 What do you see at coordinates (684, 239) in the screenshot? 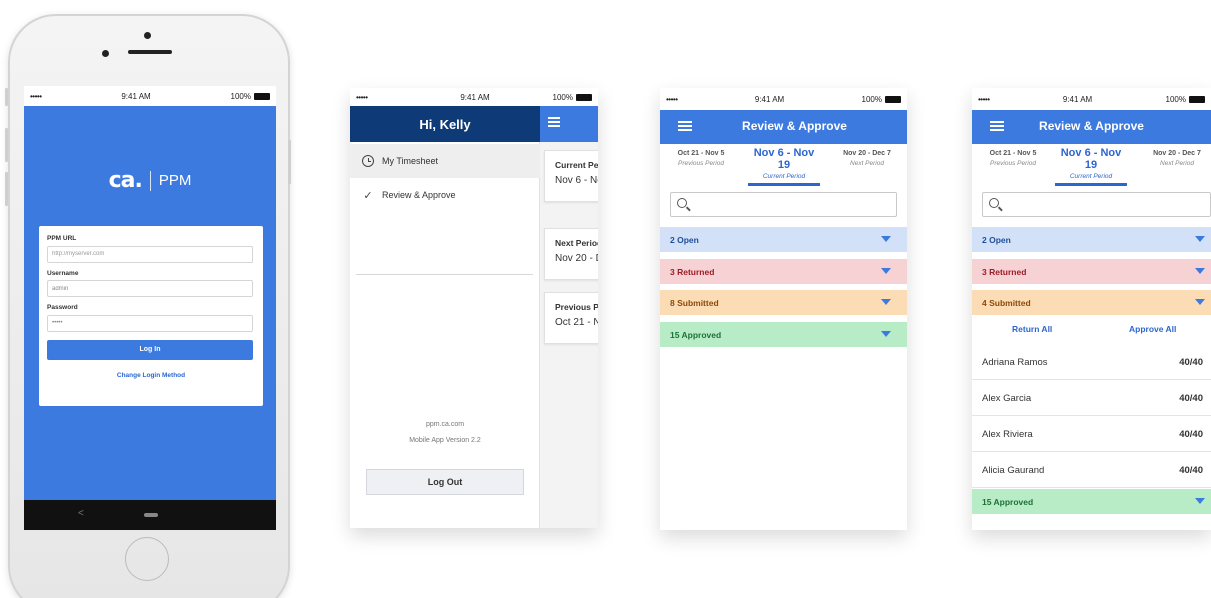
I see `group-label: 2 Open` at bounding box center [684, 239].